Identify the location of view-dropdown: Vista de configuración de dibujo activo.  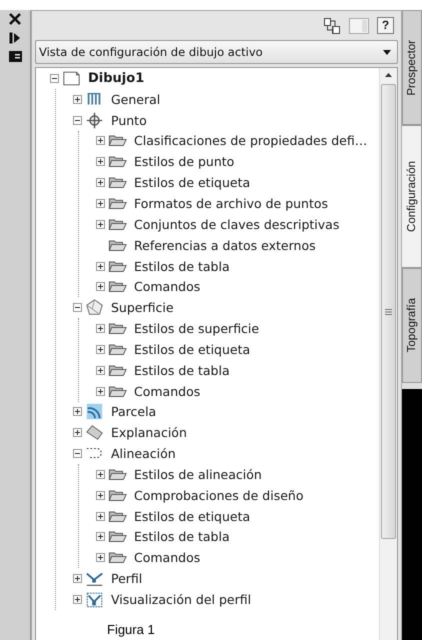
(216, 52).